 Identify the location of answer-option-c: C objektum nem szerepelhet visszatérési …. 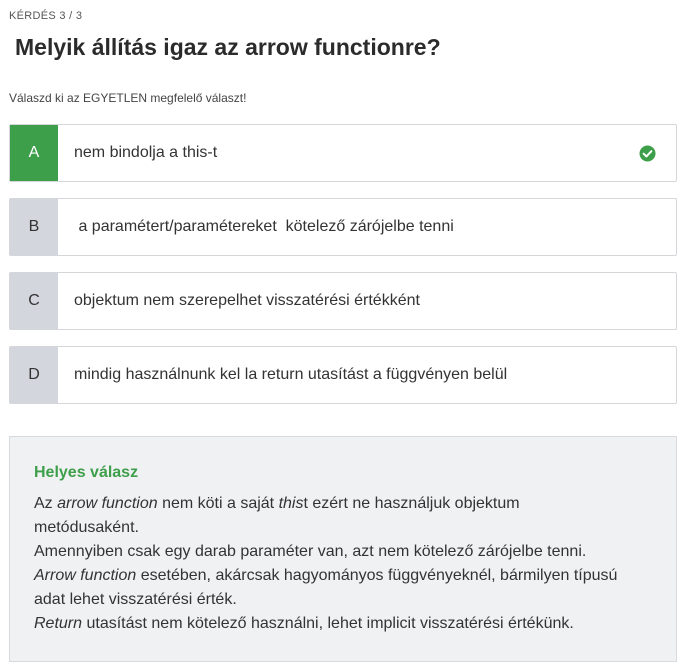
(343, 301).